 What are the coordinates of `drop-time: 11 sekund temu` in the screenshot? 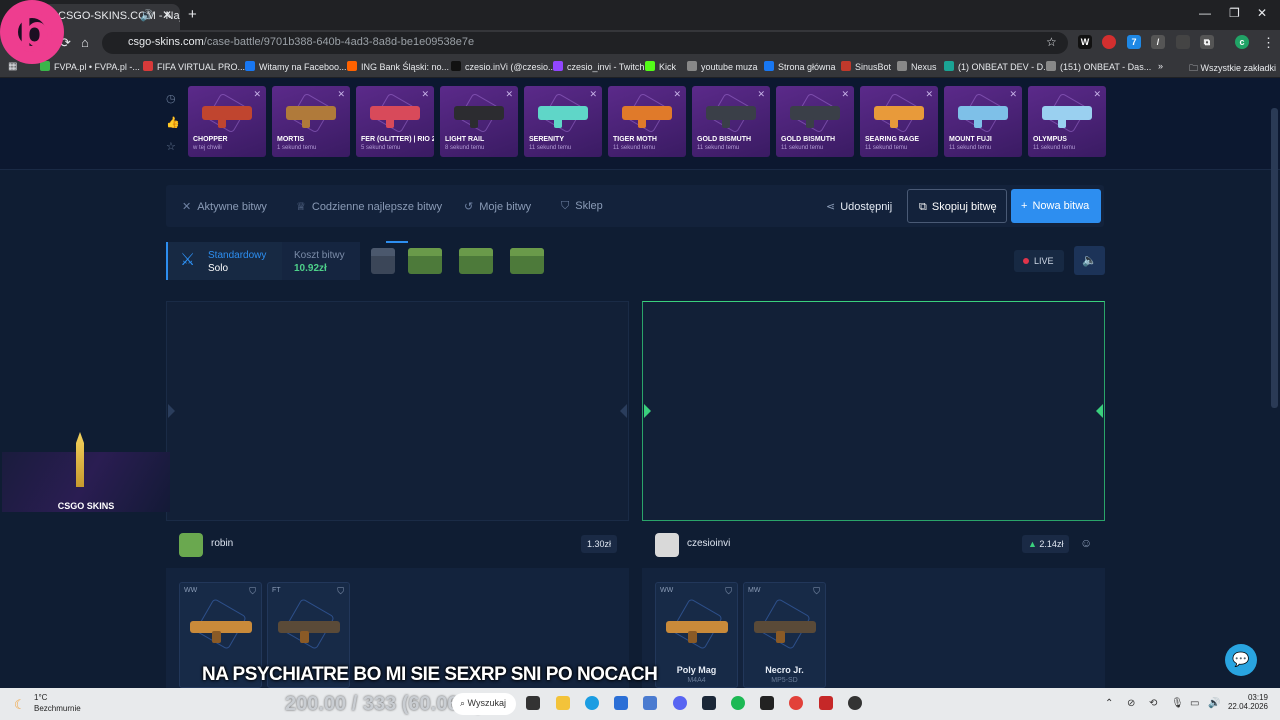 It's located at (550, 148).